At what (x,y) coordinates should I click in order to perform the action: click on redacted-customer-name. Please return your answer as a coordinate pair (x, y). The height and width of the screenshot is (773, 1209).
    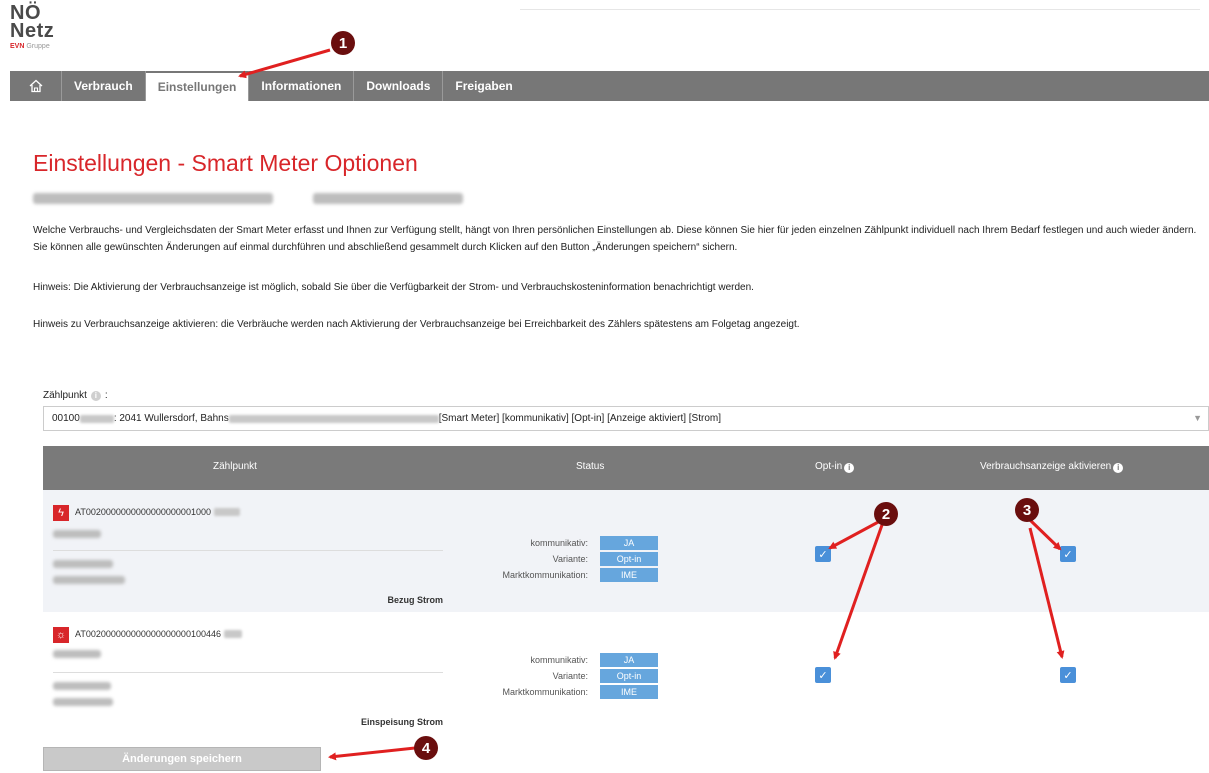
    Looking at the image, I should click on (153, 198).